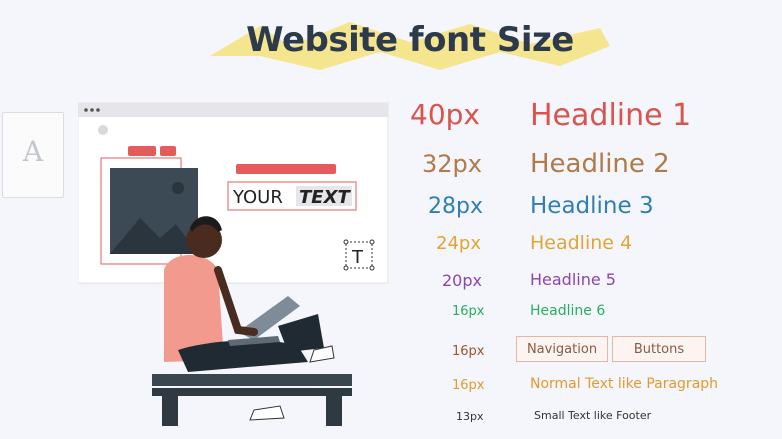 The height and width of the screenshot is (439, 782). Describe the element at coordinates (452, 164) in the screenshot. I see `size-32px: 32px` at that location.